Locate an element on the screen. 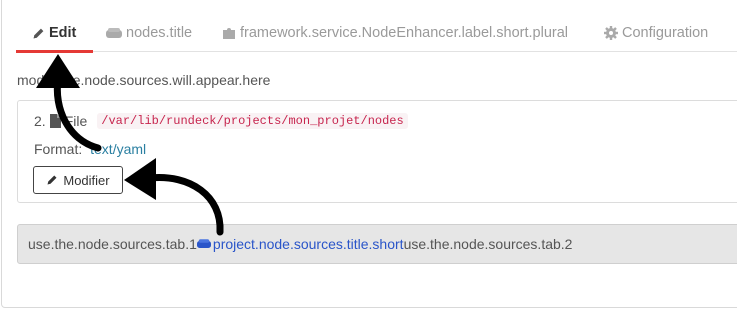 Image resolution: width=737 pixels, height=313 pixels. source-index: 2. is located at coordinates (40, 121).